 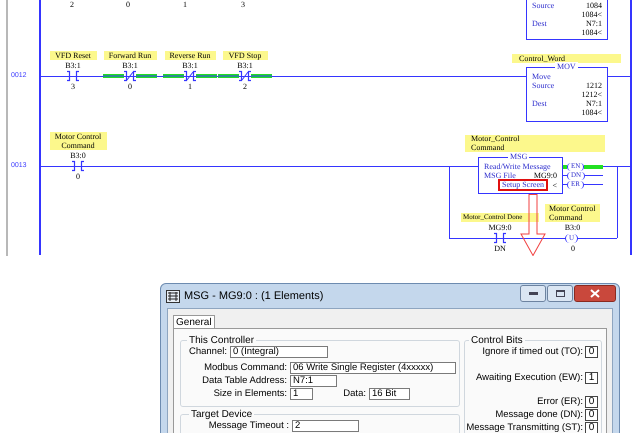 I want to click on operand-value: 1084, so click(x=594, y=5).